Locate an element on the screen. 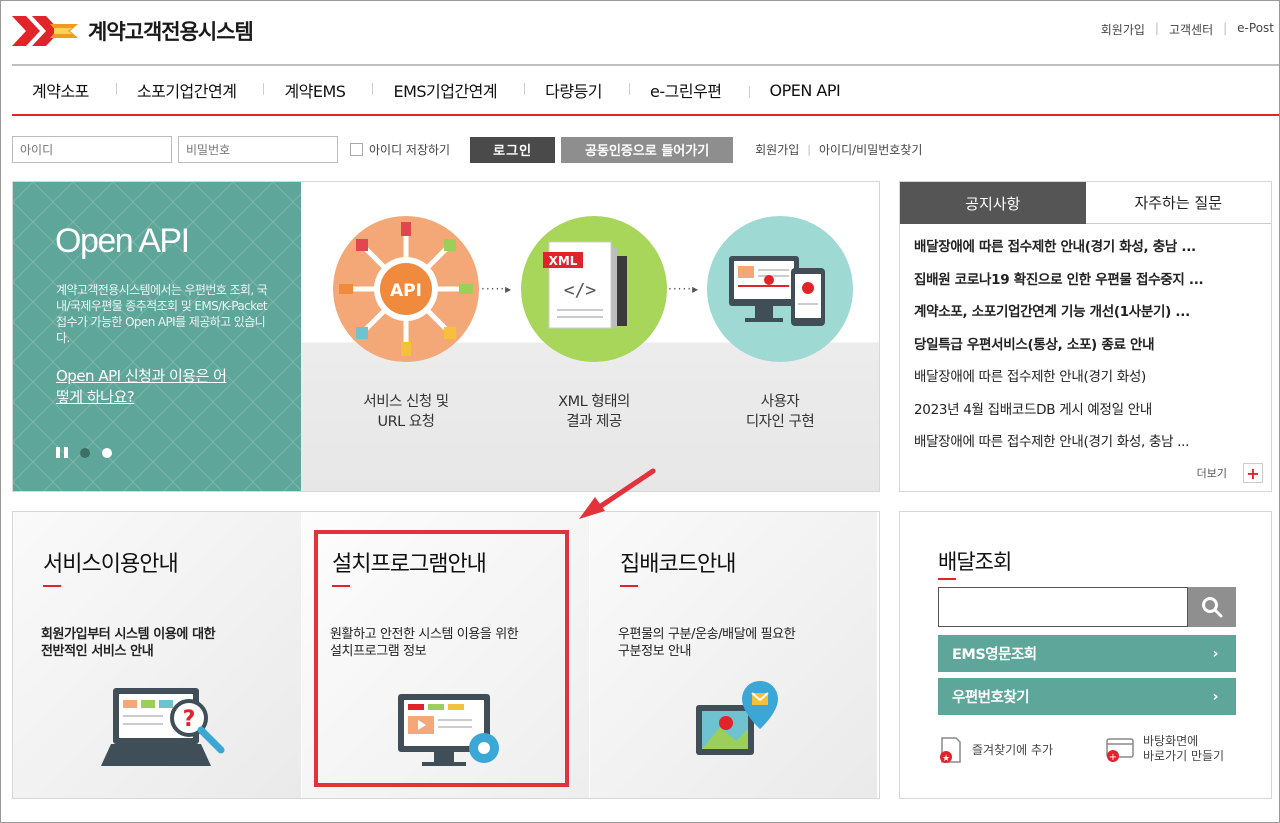 Image resolution: width=1280 pixels, height=823 pixels. banner-link: Open API 신청과 이용은 어떻게 하나요? is located at coordinates (146, 387).